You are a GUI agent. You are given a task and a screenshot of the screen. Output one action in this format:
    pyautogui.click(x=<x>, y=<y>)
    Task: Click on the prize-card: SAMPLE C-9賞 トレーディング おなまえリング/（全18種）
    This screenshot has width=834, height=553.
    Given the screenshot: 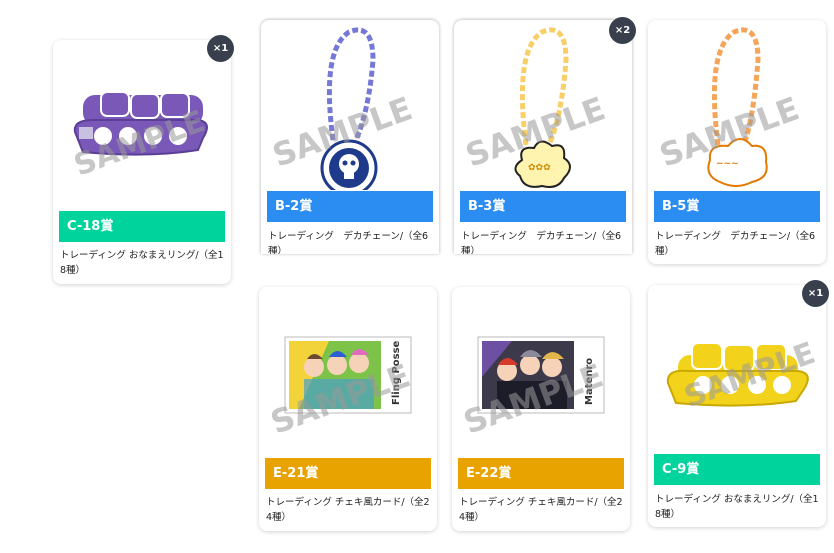 What is the action you would take?
    pyautogui.click(x=737, y=406)
    